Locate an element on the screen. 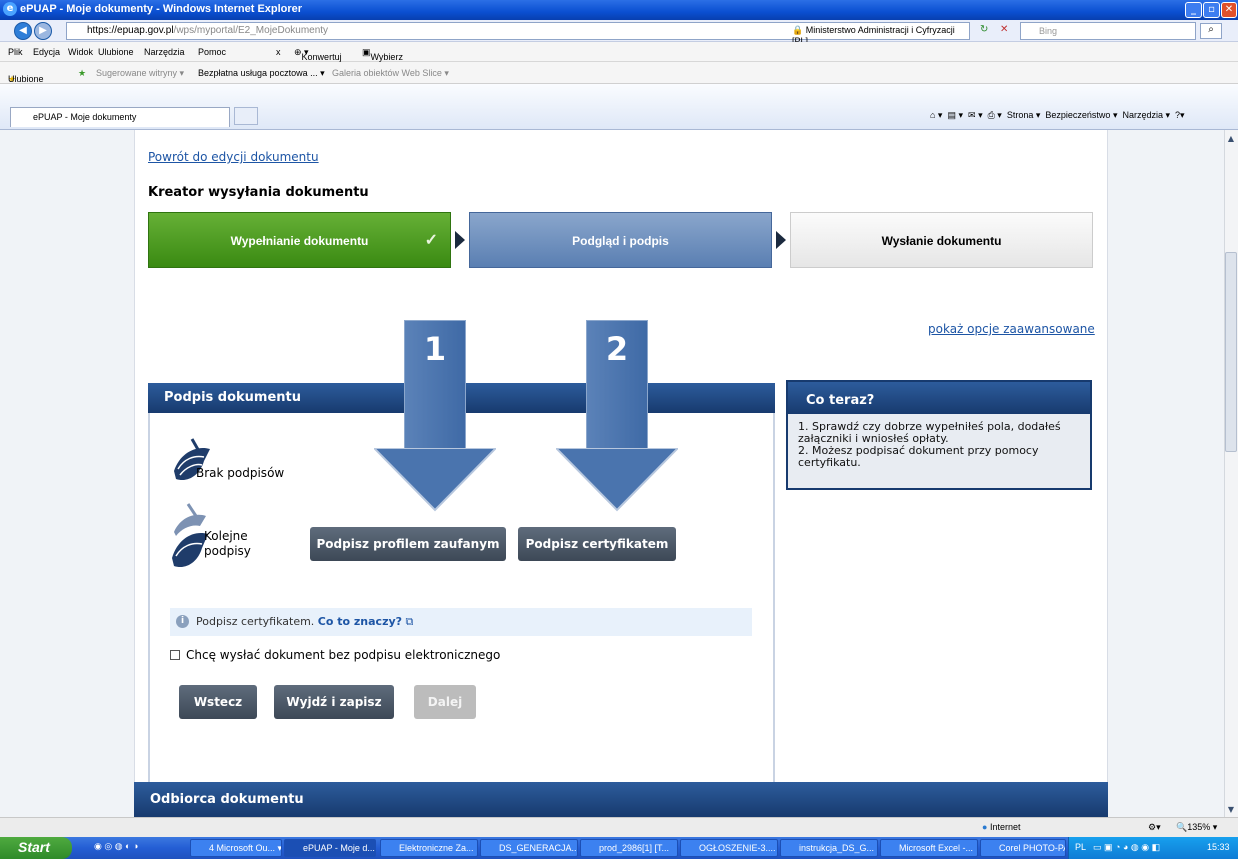 This screenshot has width=1238, height=859. advanced-options-link: pokaż opcje zaawansowane is located at coordinates (1011, 329).